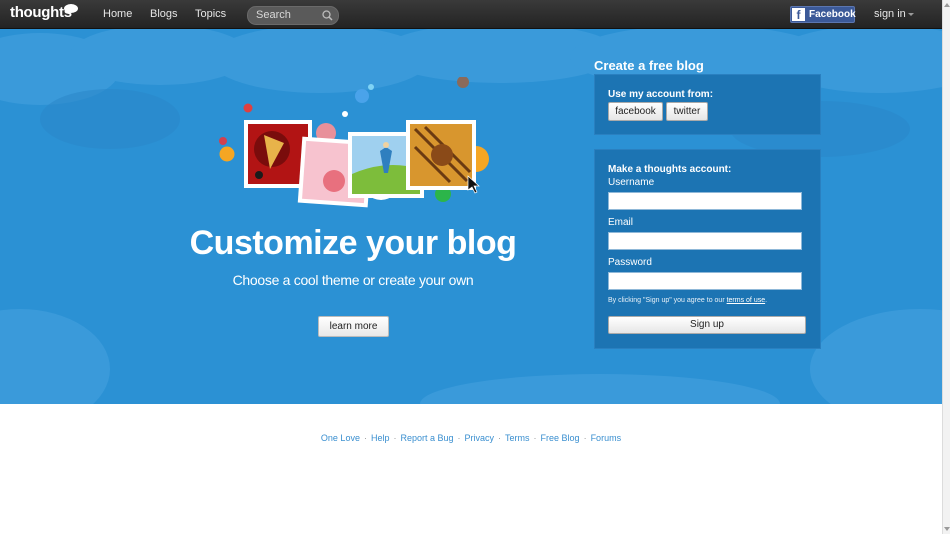 The width and height of the screenshot is (950, 534). I want to click on make-account-label: Make a thoughts account:, so click(670, 169).